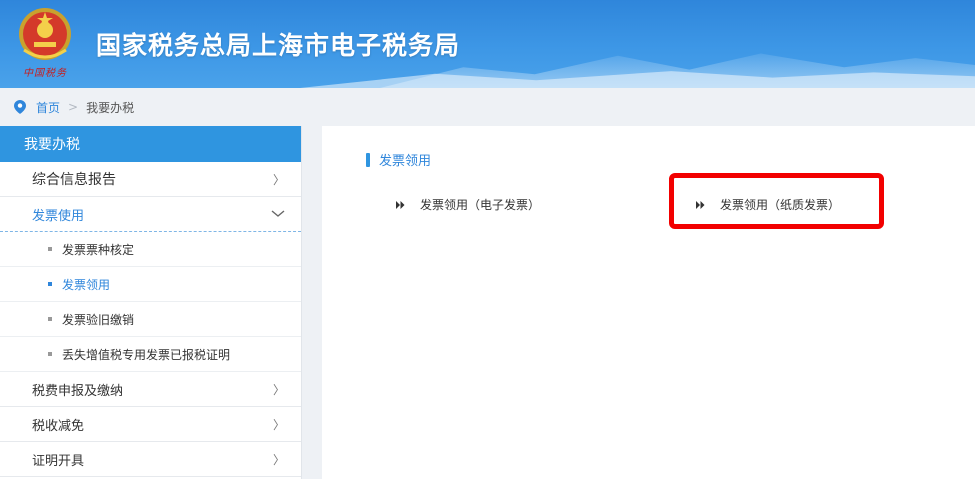 This screenshot has height=479, width=975. Describe the element at coordinates (58, 461) in the screenshot. I see `sidebar-item-label: 证明开具` at that location.